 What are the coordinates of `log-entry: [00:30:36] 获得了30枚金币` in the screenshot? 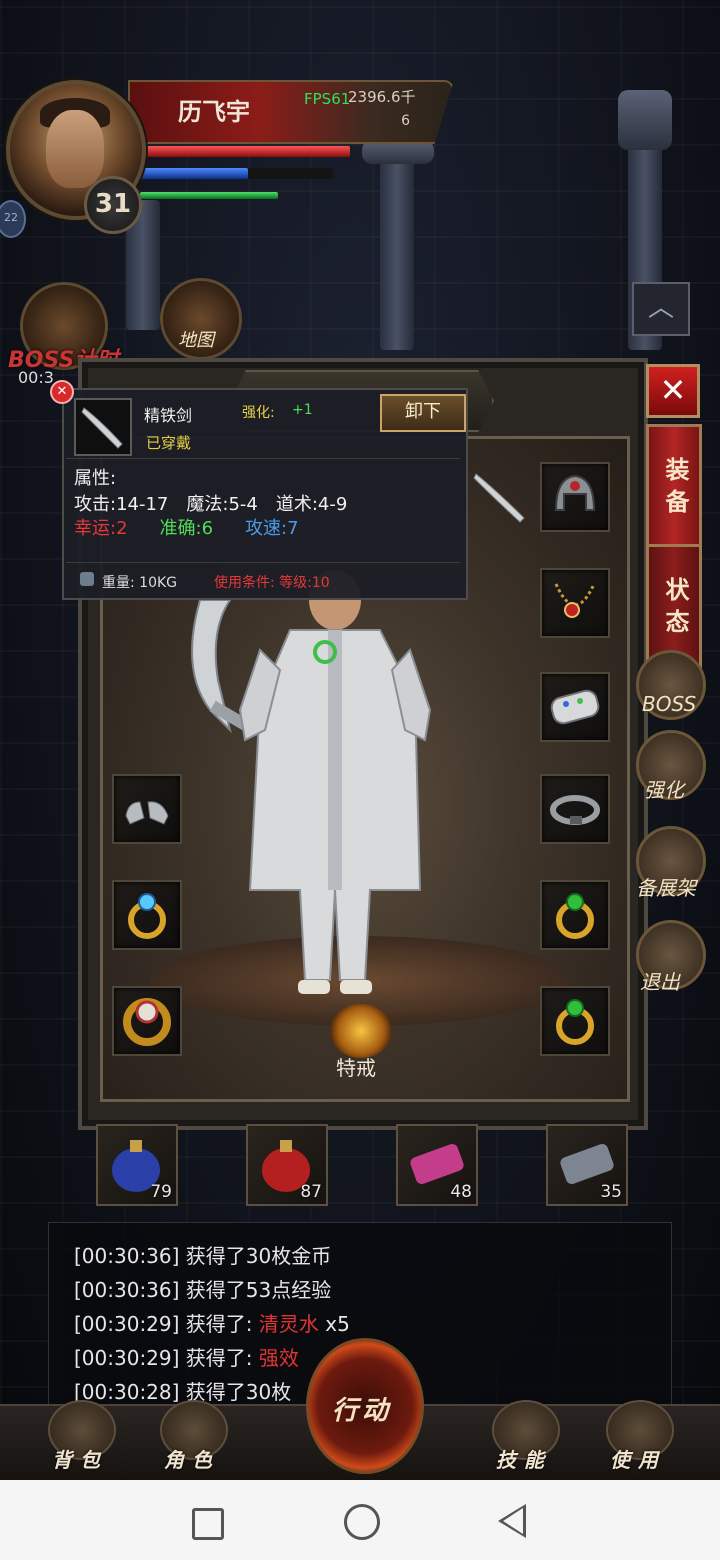 It's located at (202, 1254).